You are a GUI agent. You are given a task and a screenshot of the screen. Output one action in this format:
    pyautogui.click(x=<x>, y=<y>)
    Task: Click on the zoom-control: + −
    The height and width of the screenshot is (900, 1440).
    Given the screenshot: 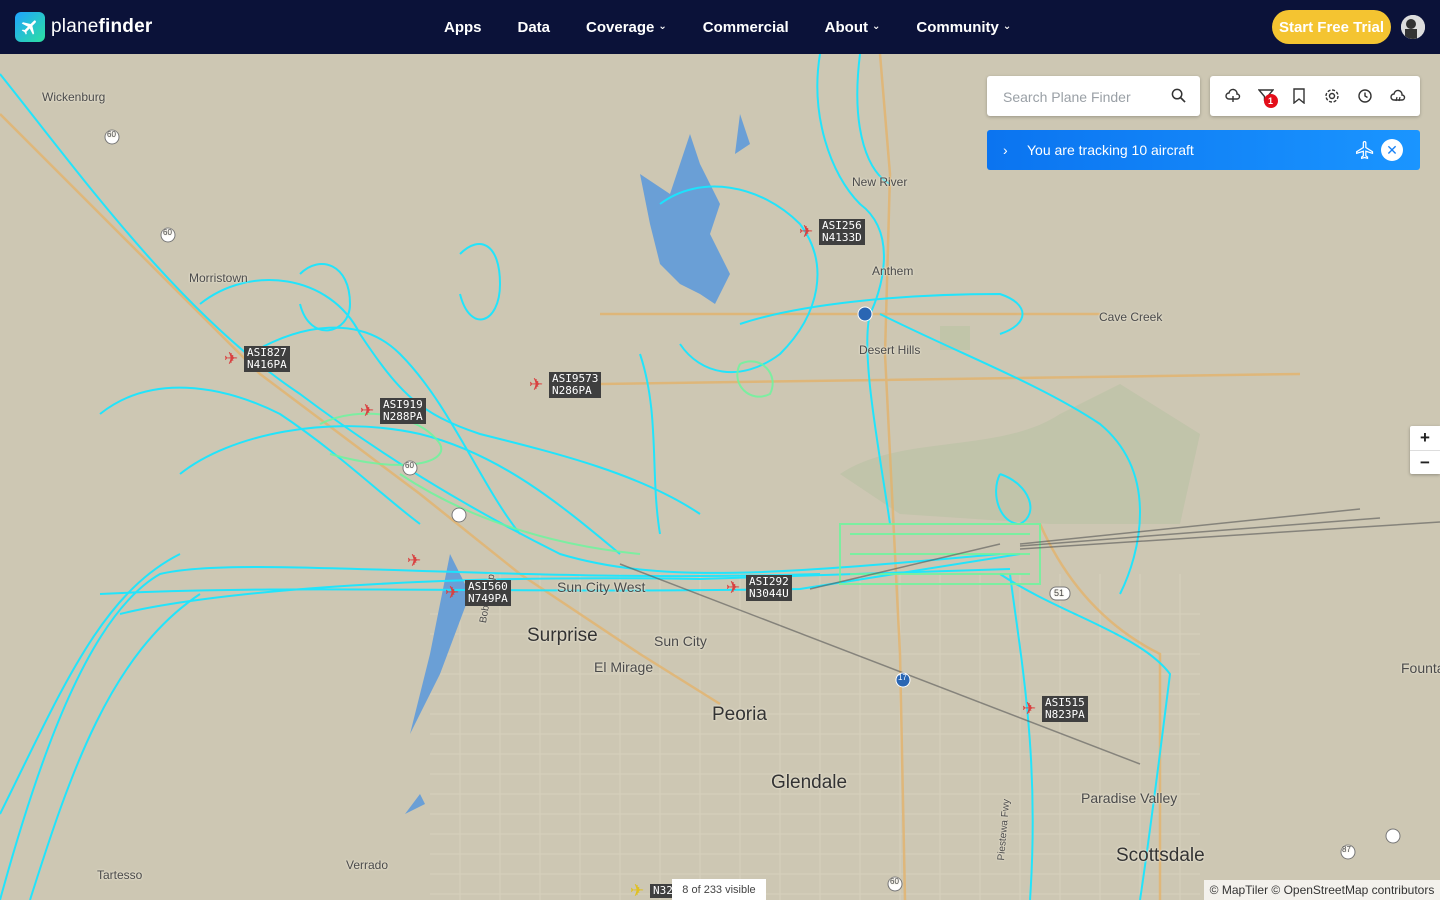 What is the action you would take?
    pyautogui.click(x=1425, y=450)
    